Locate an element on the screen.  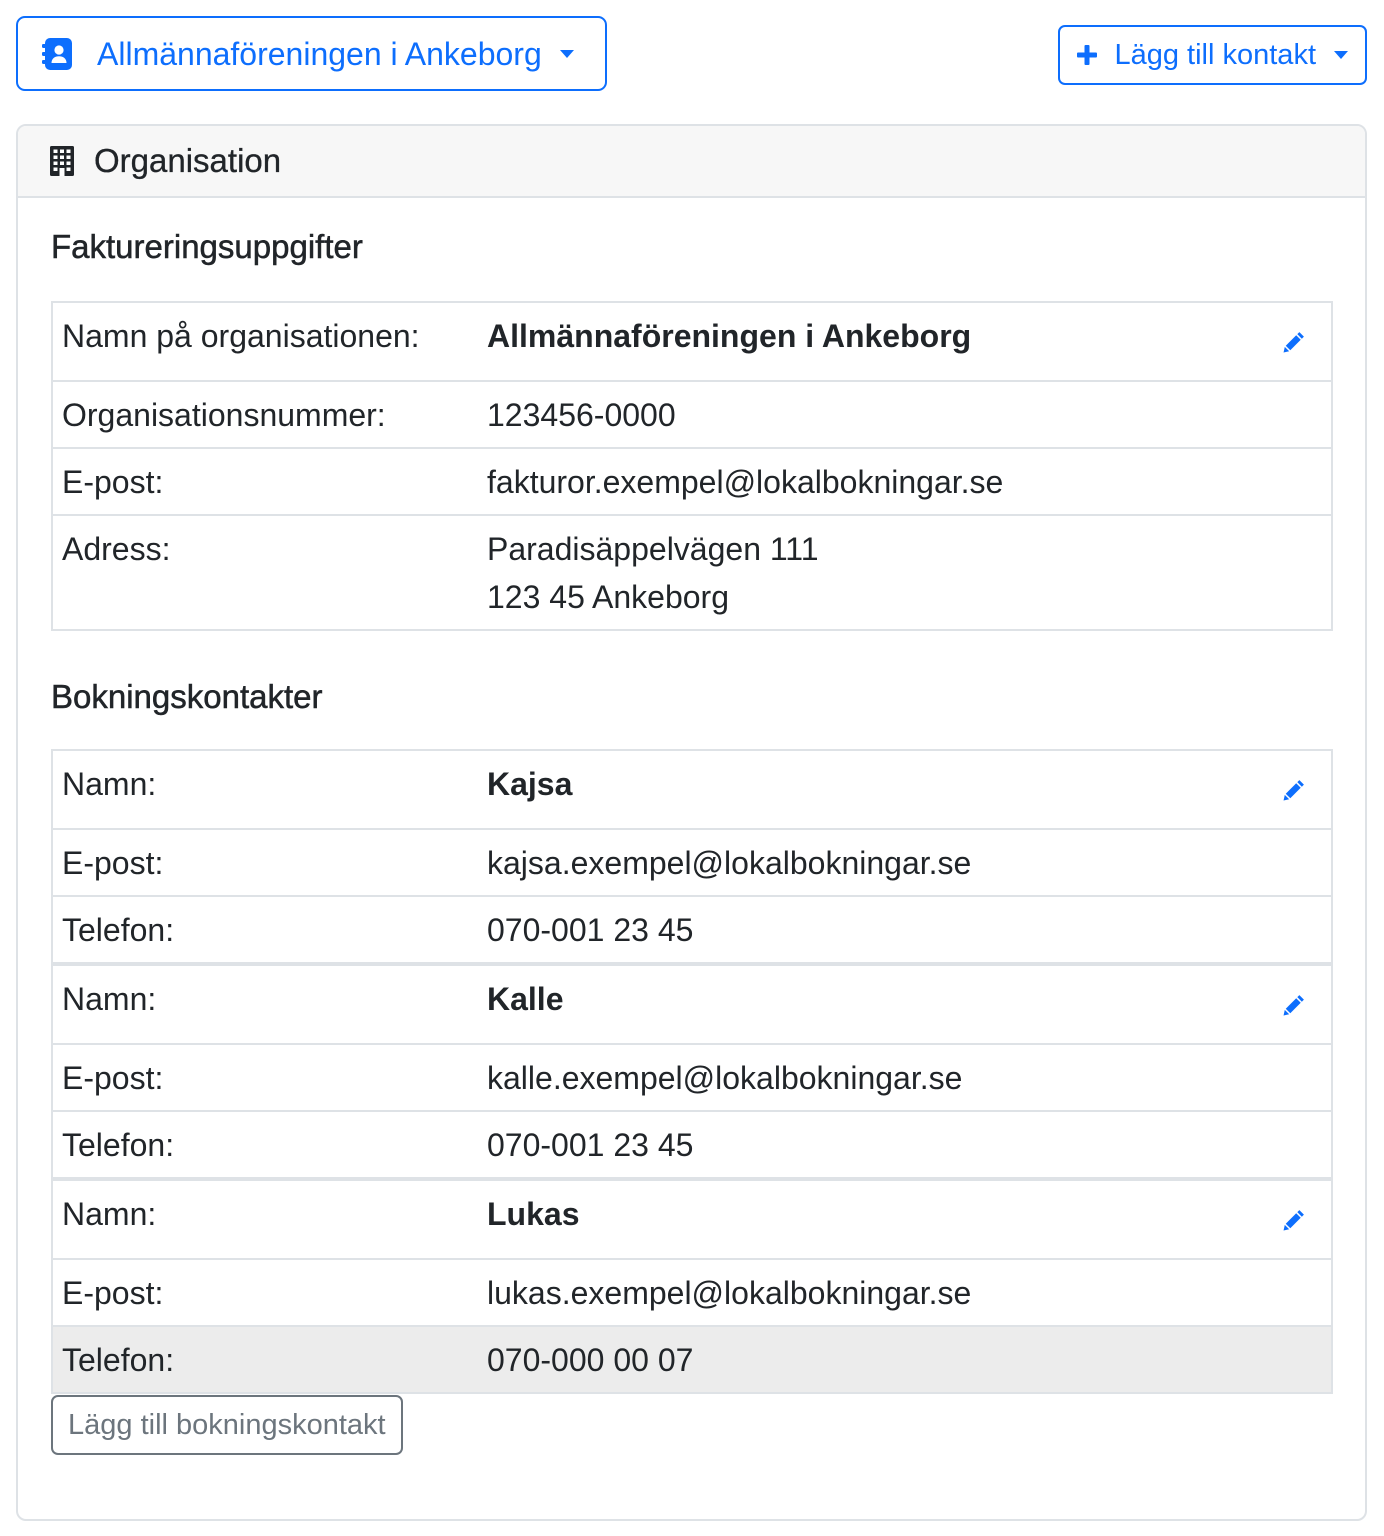
add-contact-dropdown-button: Lägg till kontakt is located at coordinates (1212, 55).